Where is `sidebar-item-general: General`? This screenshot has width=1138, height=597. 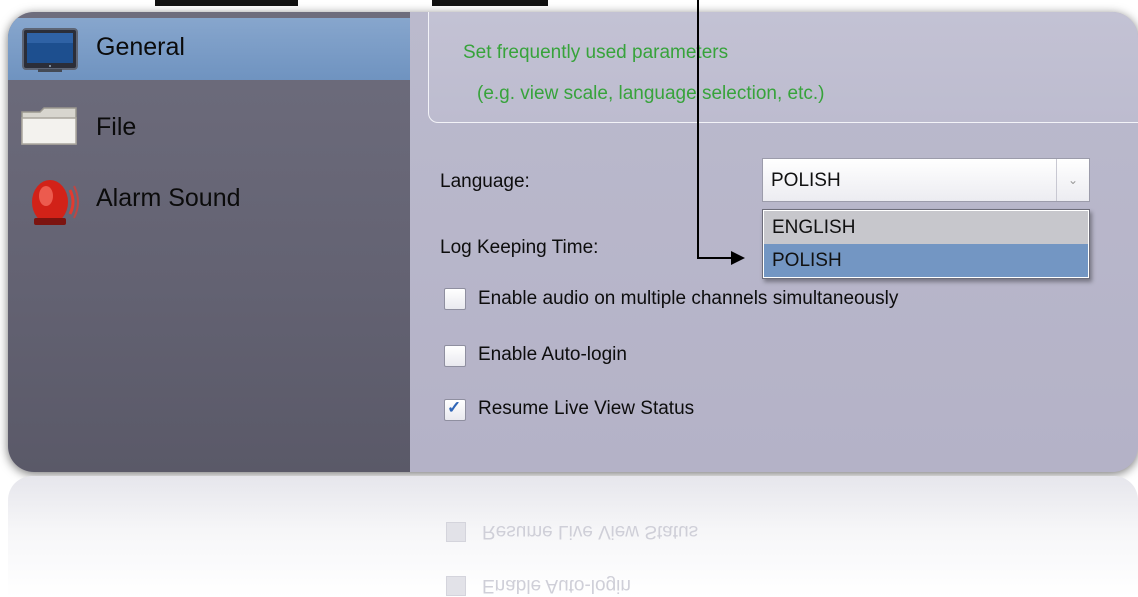 sidebar-item-general: General is located at coordinates (209, 49).